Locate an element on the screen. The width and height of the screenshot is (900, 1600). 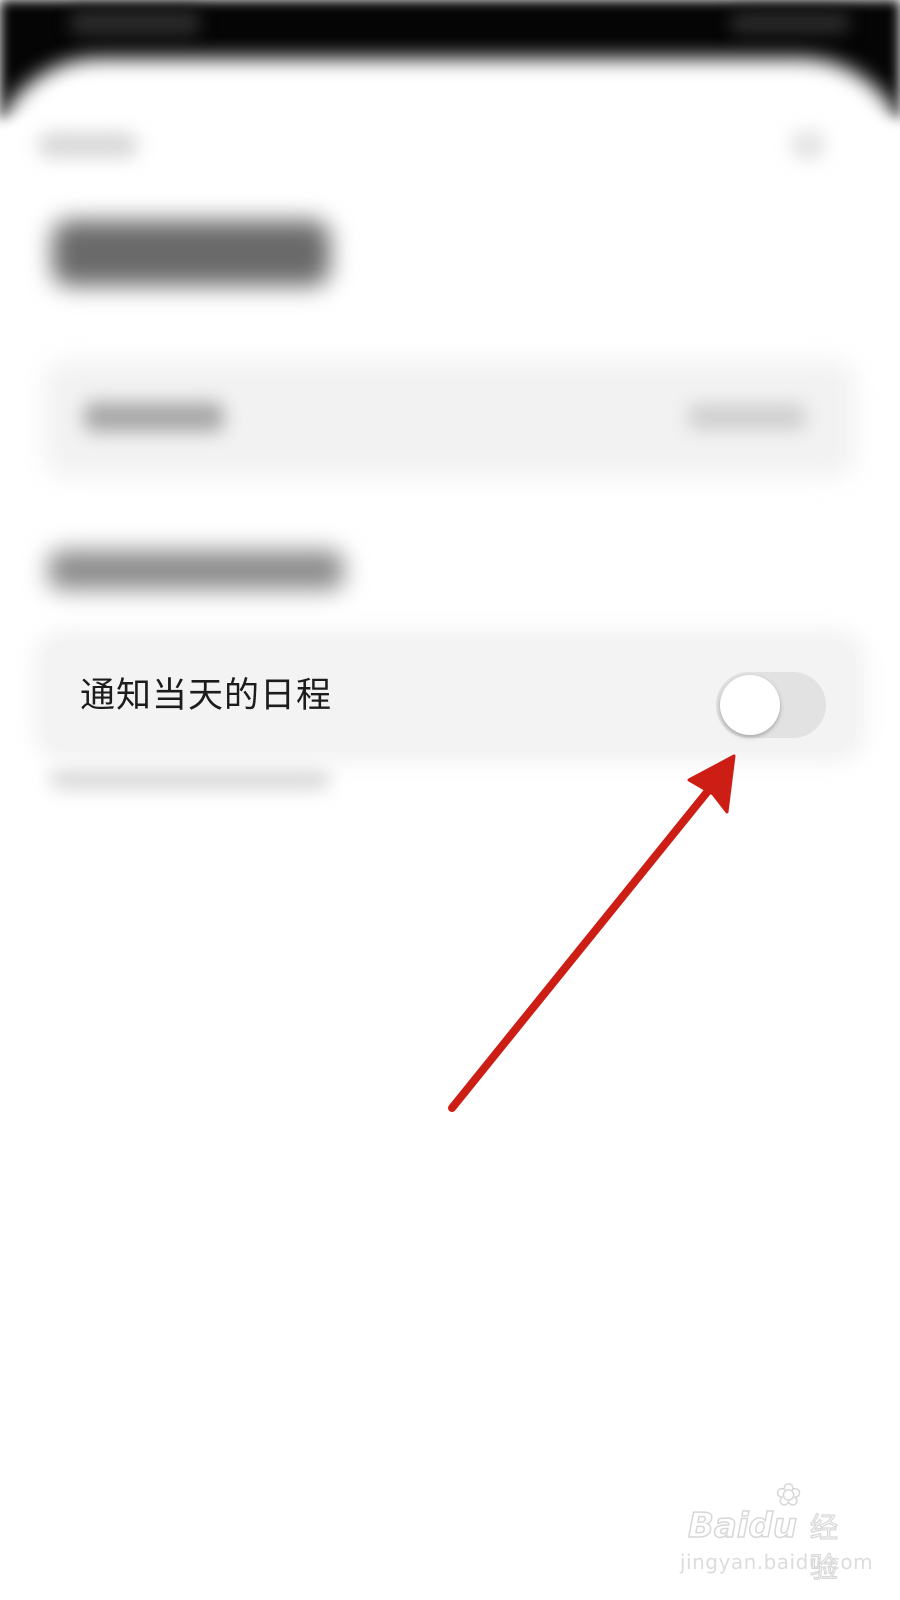
section-header-blurred is located at coordinates (196, 570).